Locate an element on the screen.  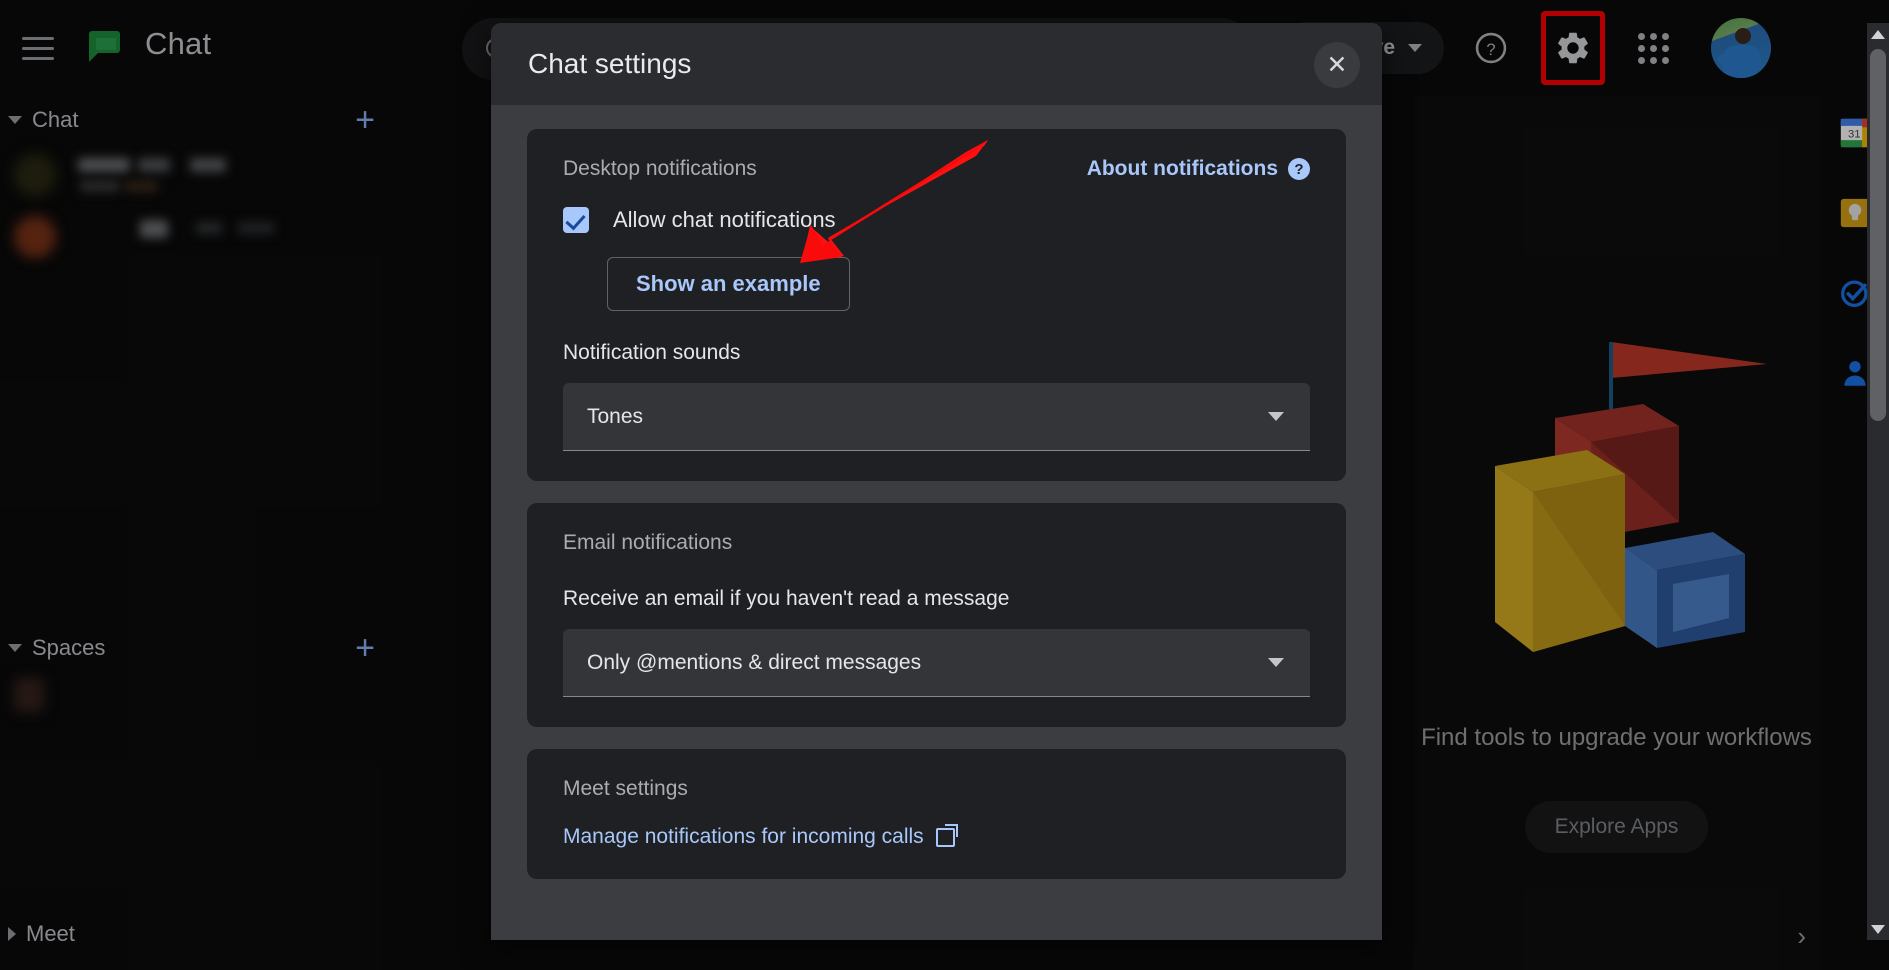
email-notifications-value: Only @mentions & direct messages is located at coordinates (754, 662).